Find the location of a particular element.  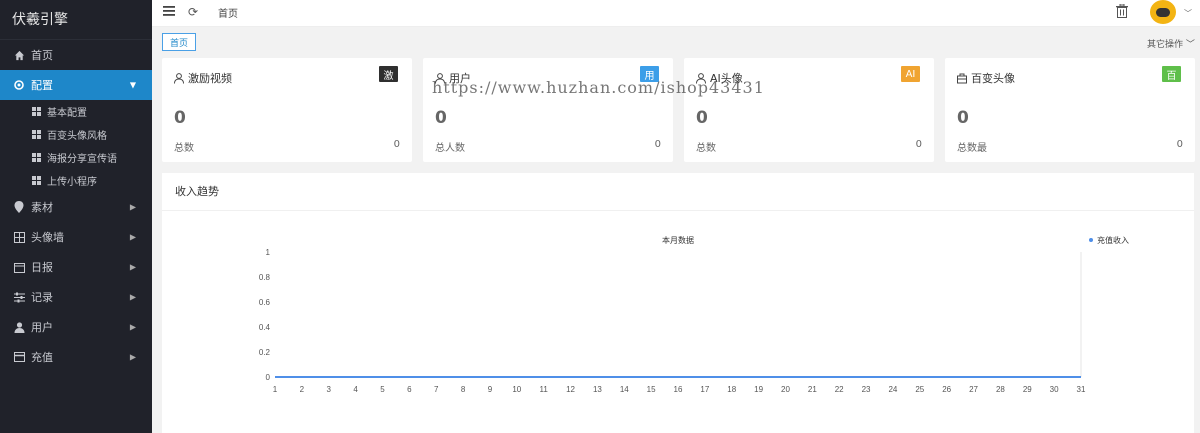

x-tick-label: 8 is located at coordinates (463, 389).